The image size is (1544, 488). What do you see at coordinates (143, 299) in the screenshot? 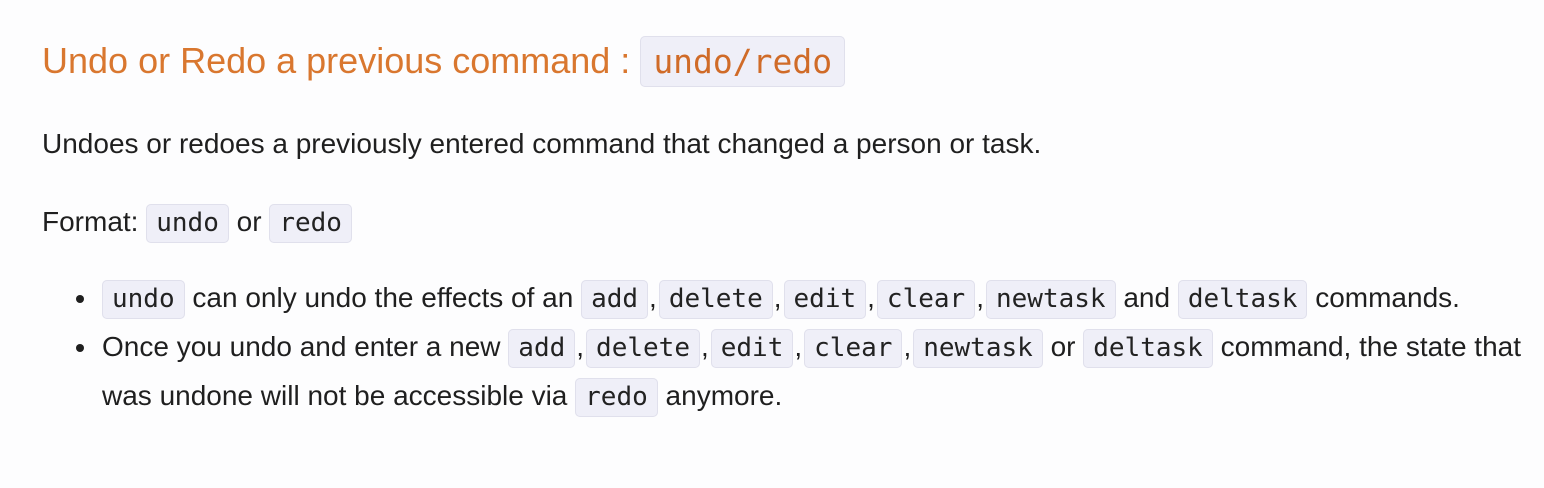
I see `bullet-code-undo: undo` at bounding box center [143, 299].